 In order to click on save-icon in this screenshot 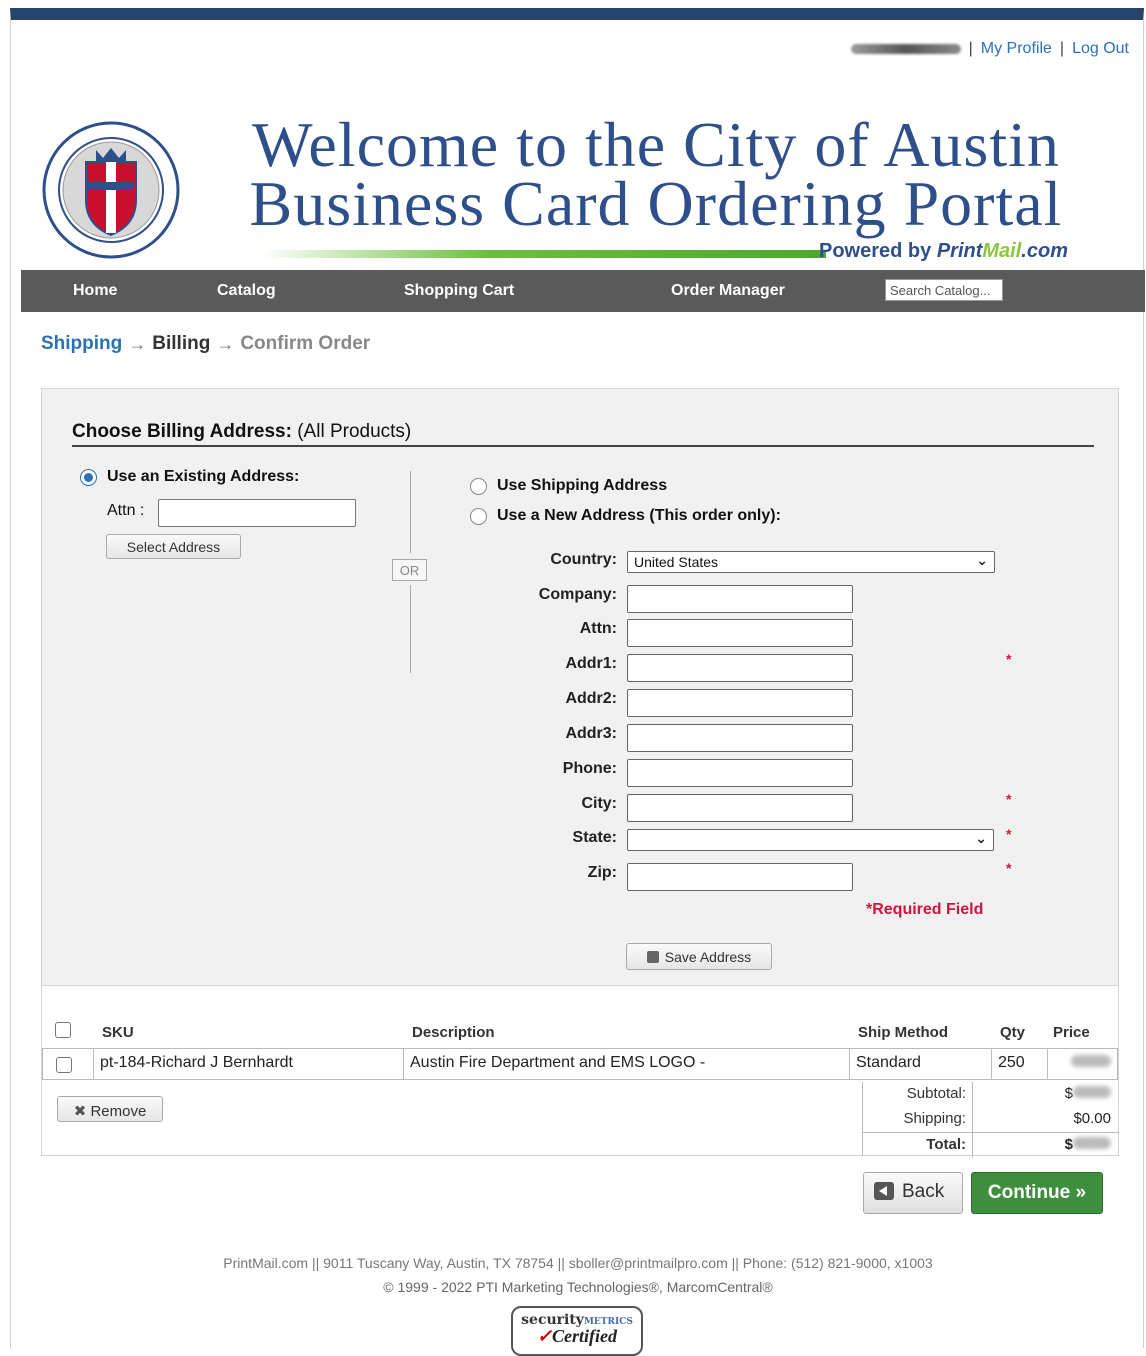, I will do `click(652, 957)`.